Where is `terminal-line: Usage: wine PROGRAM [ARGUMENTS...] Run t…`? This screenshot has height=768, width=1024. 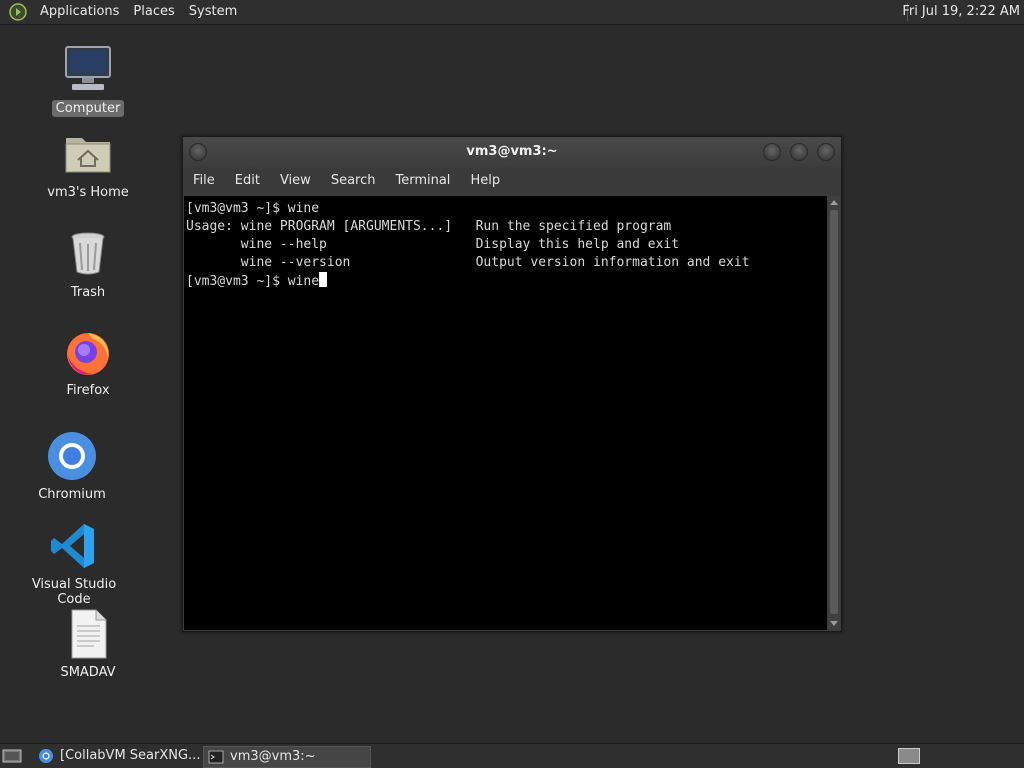 terminal-line: Usage: wine PROGRAM [ARGUMENTS...] Run t… is located at coordinates (429, 226).